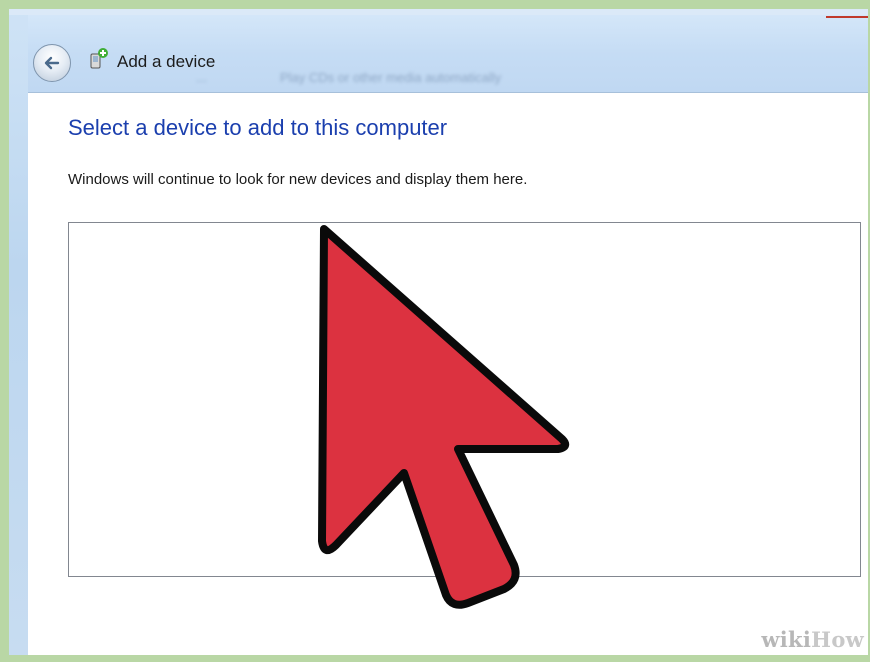 The width and height of the screenshot is (870, 662). Describe the element at coordinates (391, 77) in the screenshot. I see `background-blurred-text-2: Play CDs or other media automatically` at that location.